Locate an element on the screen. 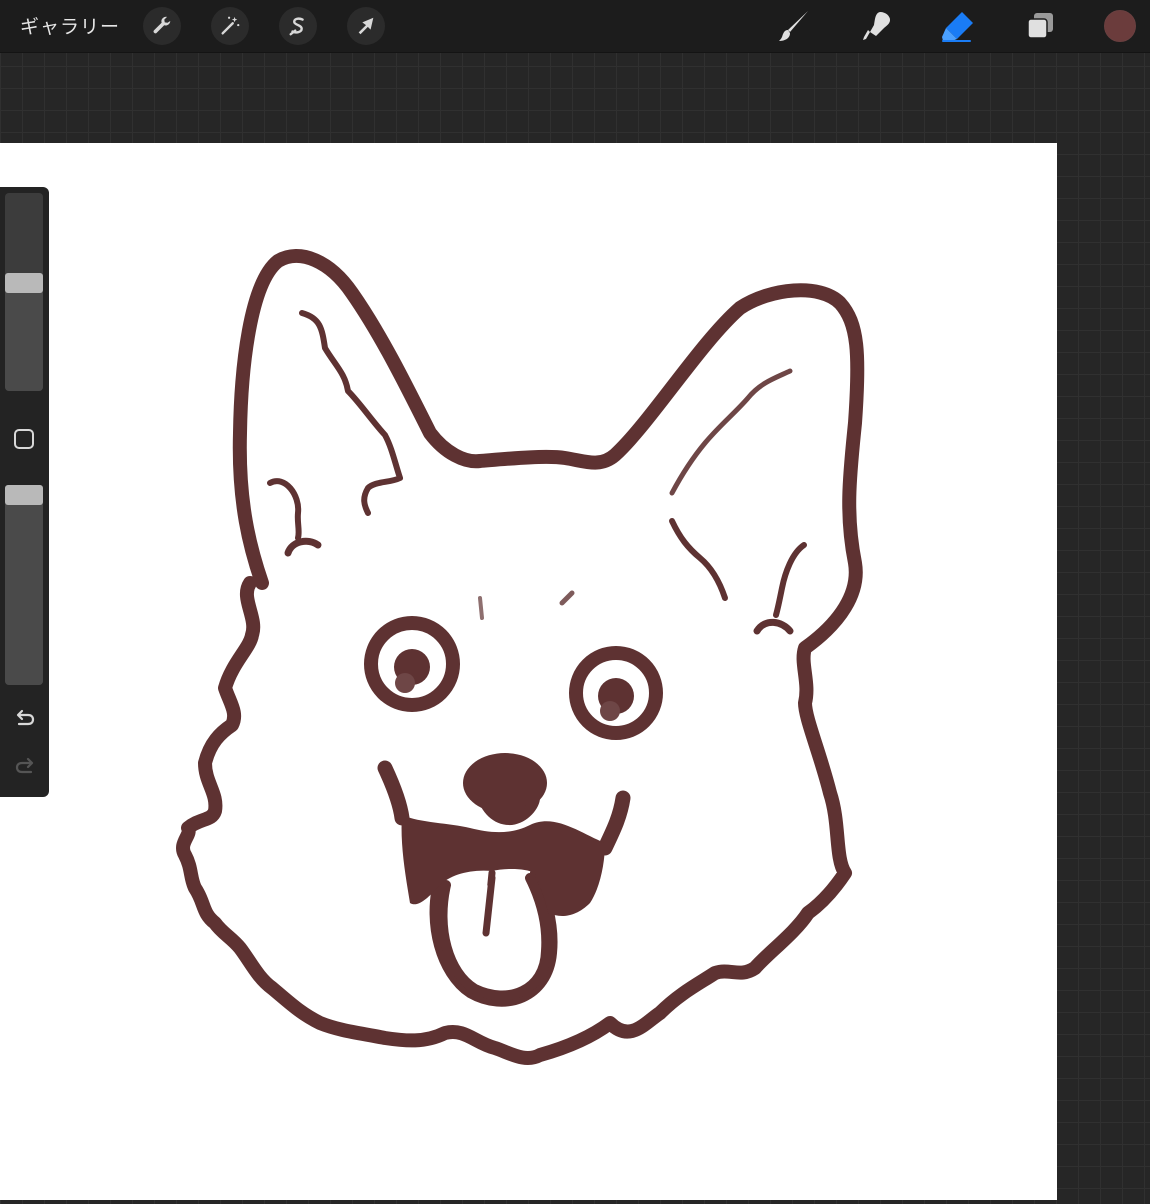 Image resolution: width=1150 pixels, height=1204 pixels. layers-button is located at coordinates (1040, 26).